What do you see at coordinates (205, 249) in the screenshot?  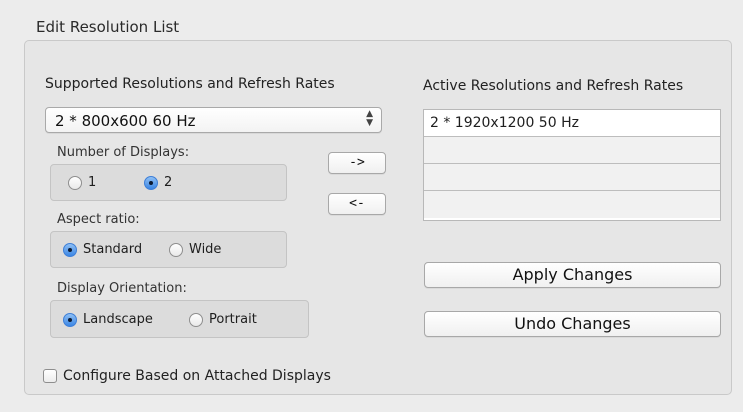 I see `aspect-option-wide-label: Wide` at bounding box center [205, 249].